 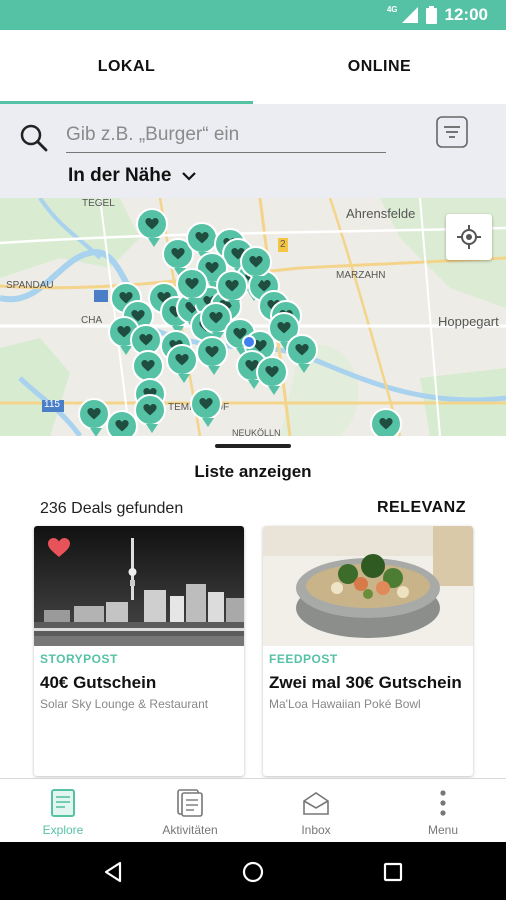 What do you see at coordinates (79, 659) in the screenshot?
I see `deal-type: STORYPOST` at bounding box center [79, 659].